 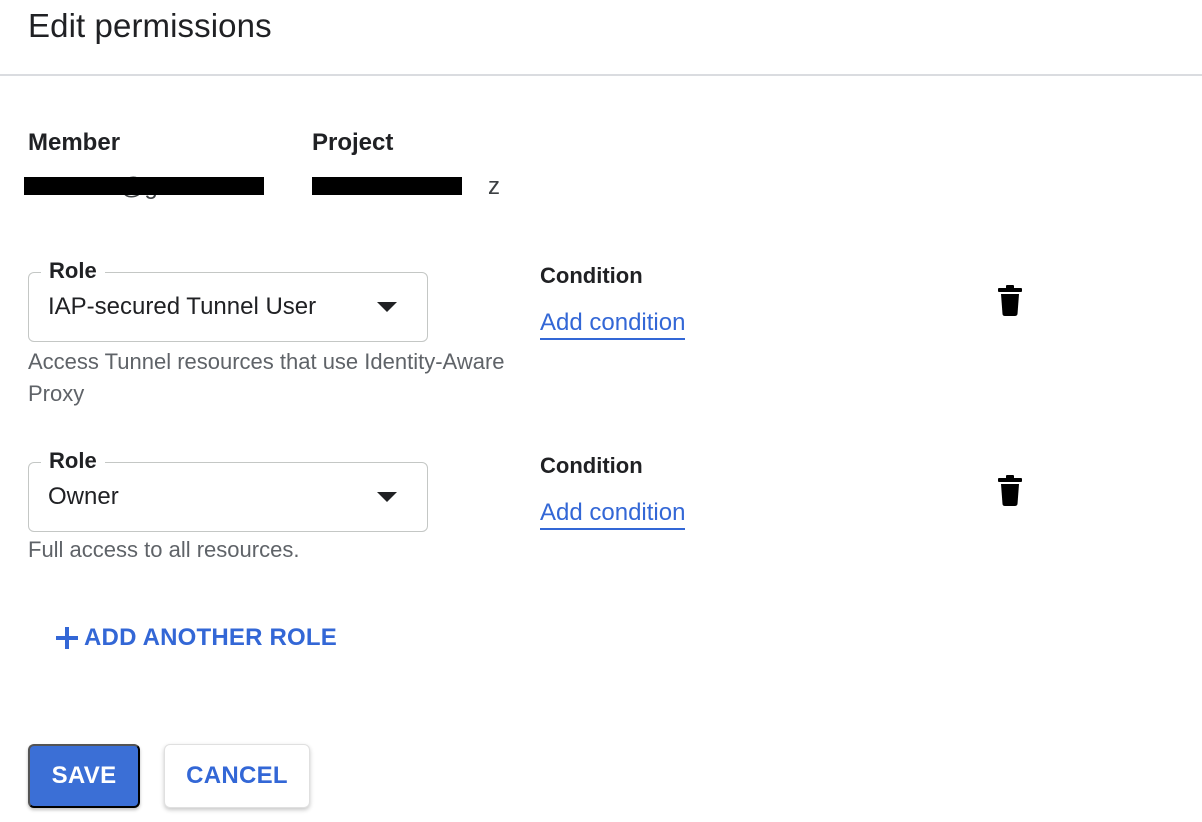 What do you see at coordinates (67, 638) in the screenshot?
I see `plus-icon` at bounding box center [67, 638].